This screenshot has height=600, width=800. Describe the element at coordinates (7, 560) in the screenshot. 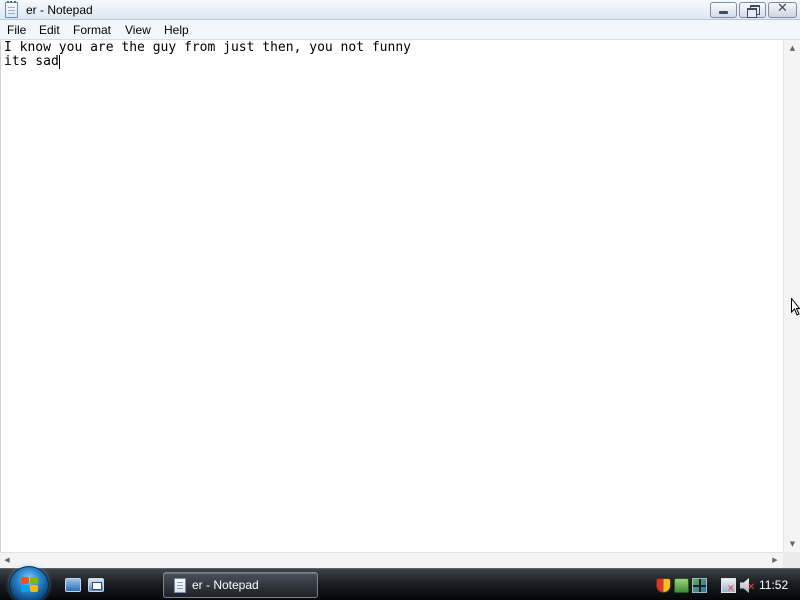

I see `scroll-left-icon: ◀` at that location.